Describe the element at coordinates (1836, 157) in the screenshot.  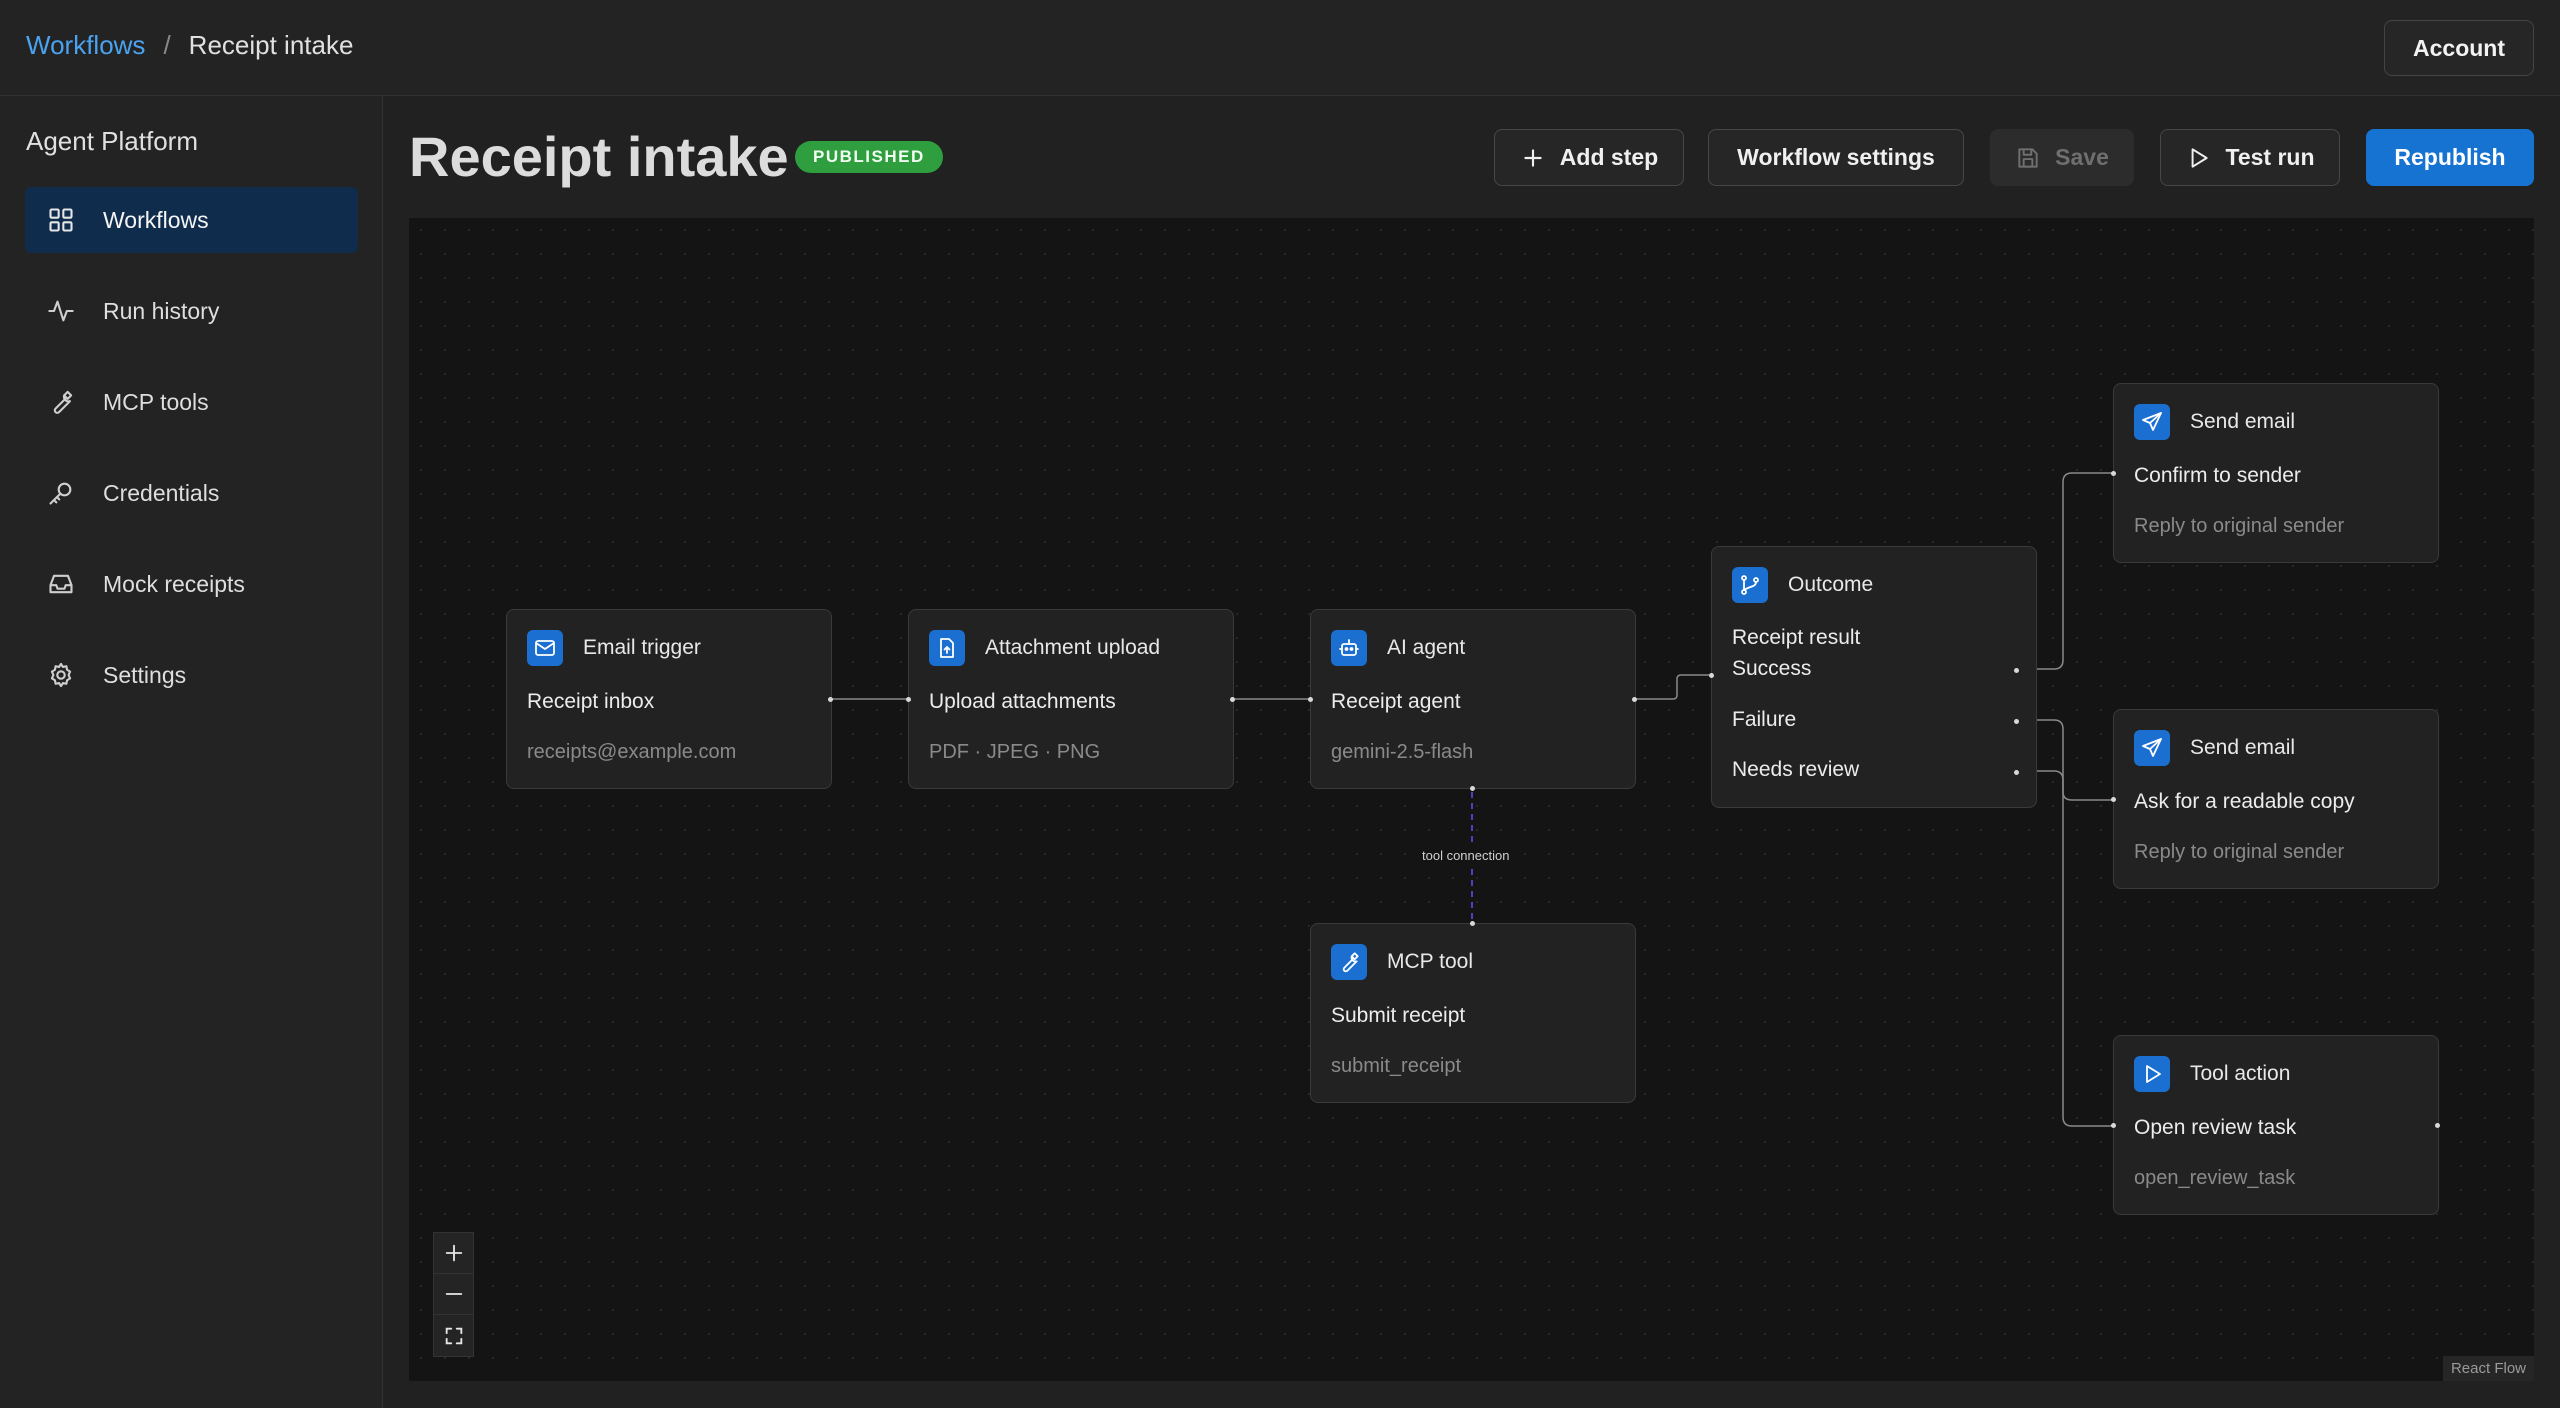
I see `workflow-settings-button: Workflow settings` at that location.